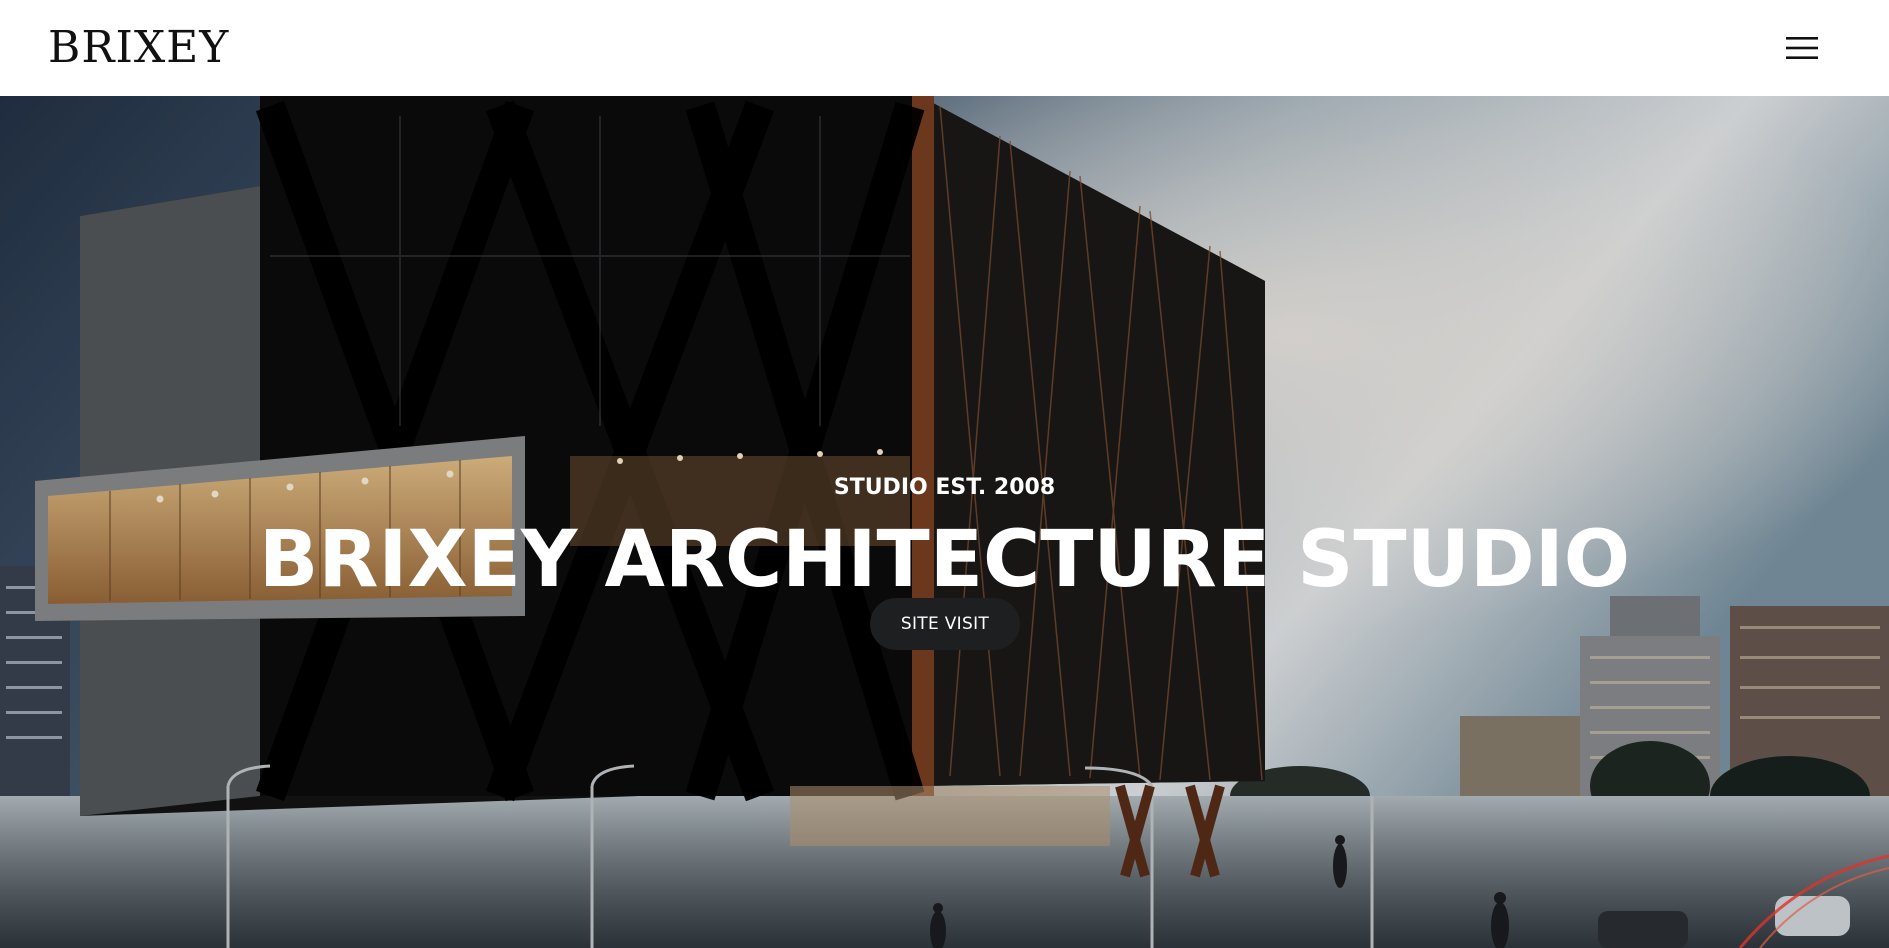 This screenshot has height=948, width=1889. What do you see at coordinates (944, 487) in the screenshot?
I see `hero-eyebrow: STUDIO EST. 2008` at bounding box center [944, 487].